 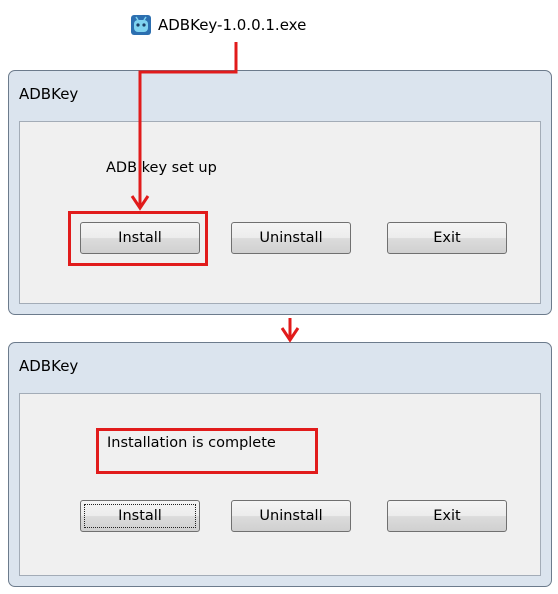 I want to click on arrow-head-down, so click(x=290, y=335).